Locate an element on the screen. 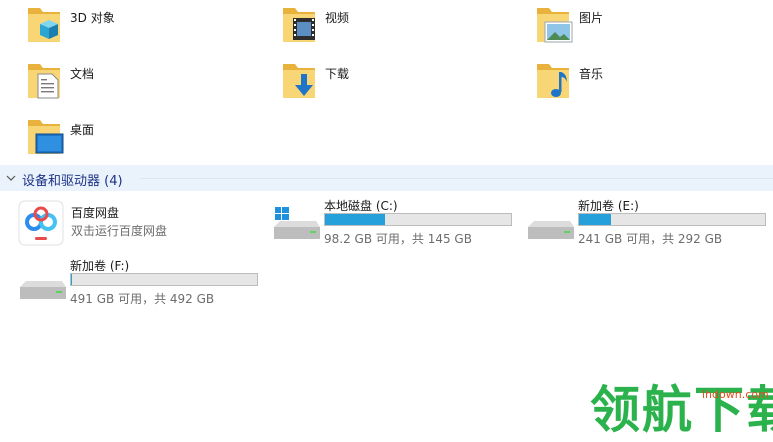 The height and width of the screenshot is (442, 773). app-name: 百度网盘 is located at coordinates (95, 213).